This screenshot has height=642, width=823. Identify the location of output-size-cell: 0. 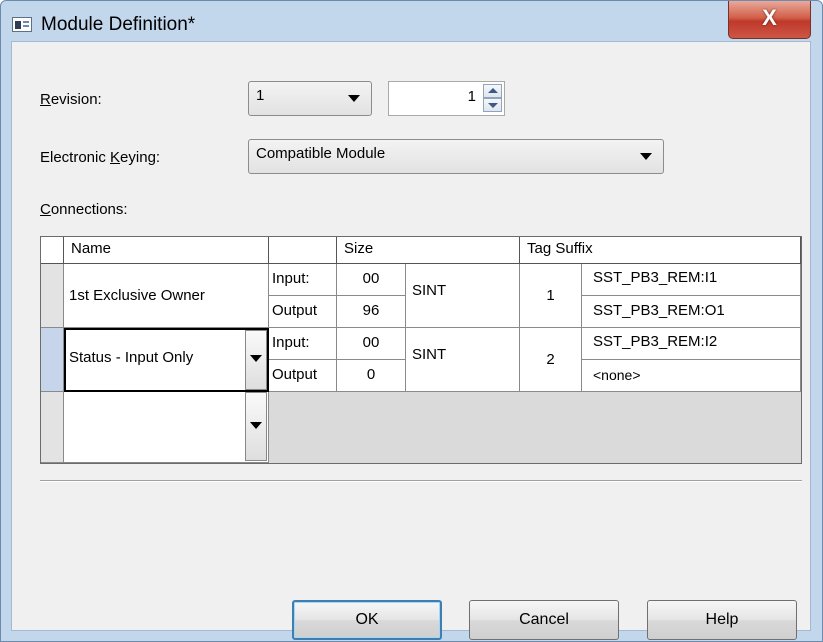
(371, 376).